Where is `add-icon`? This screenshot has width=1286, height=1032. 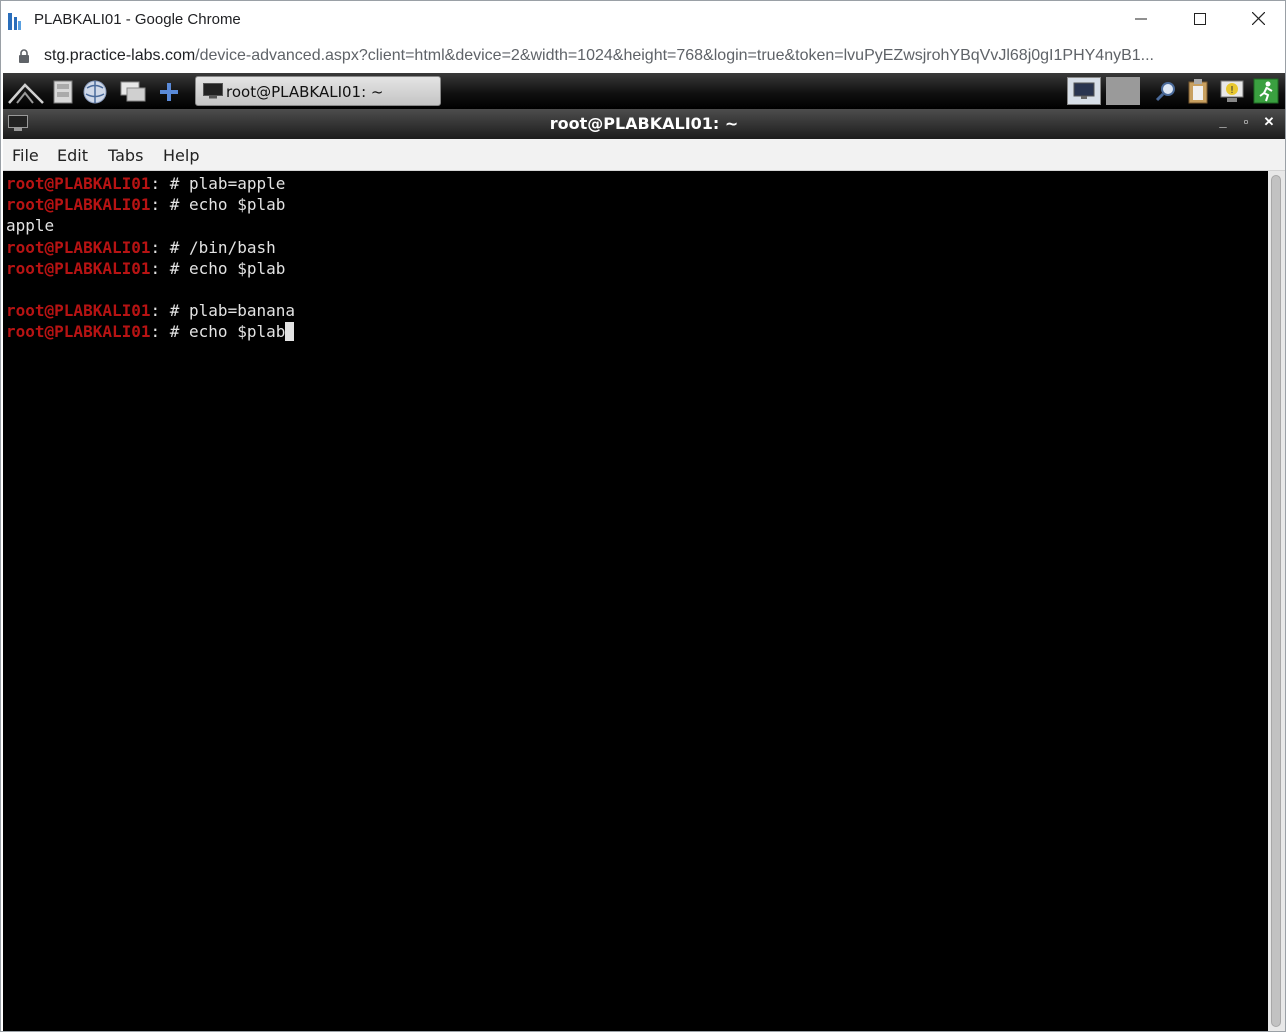
add-icon is located at coordinates (169, 92).